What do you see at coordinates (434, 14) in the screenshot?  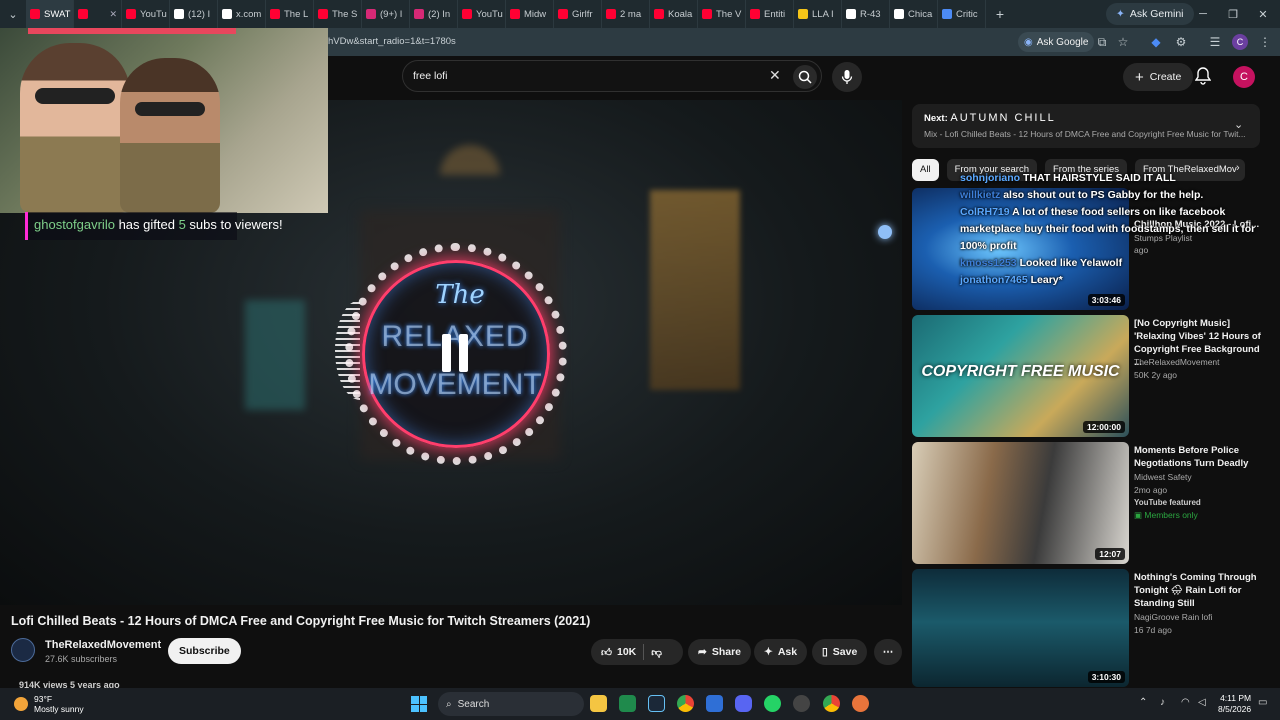 I see `browser-tab: (2) In` at bounding box center [434, 14].